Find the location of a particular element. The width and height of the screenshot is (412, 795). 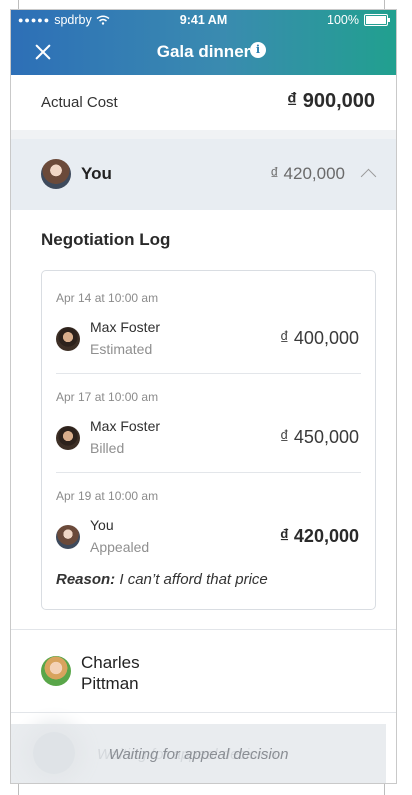

row-divider is located at coordinates (203, 712).